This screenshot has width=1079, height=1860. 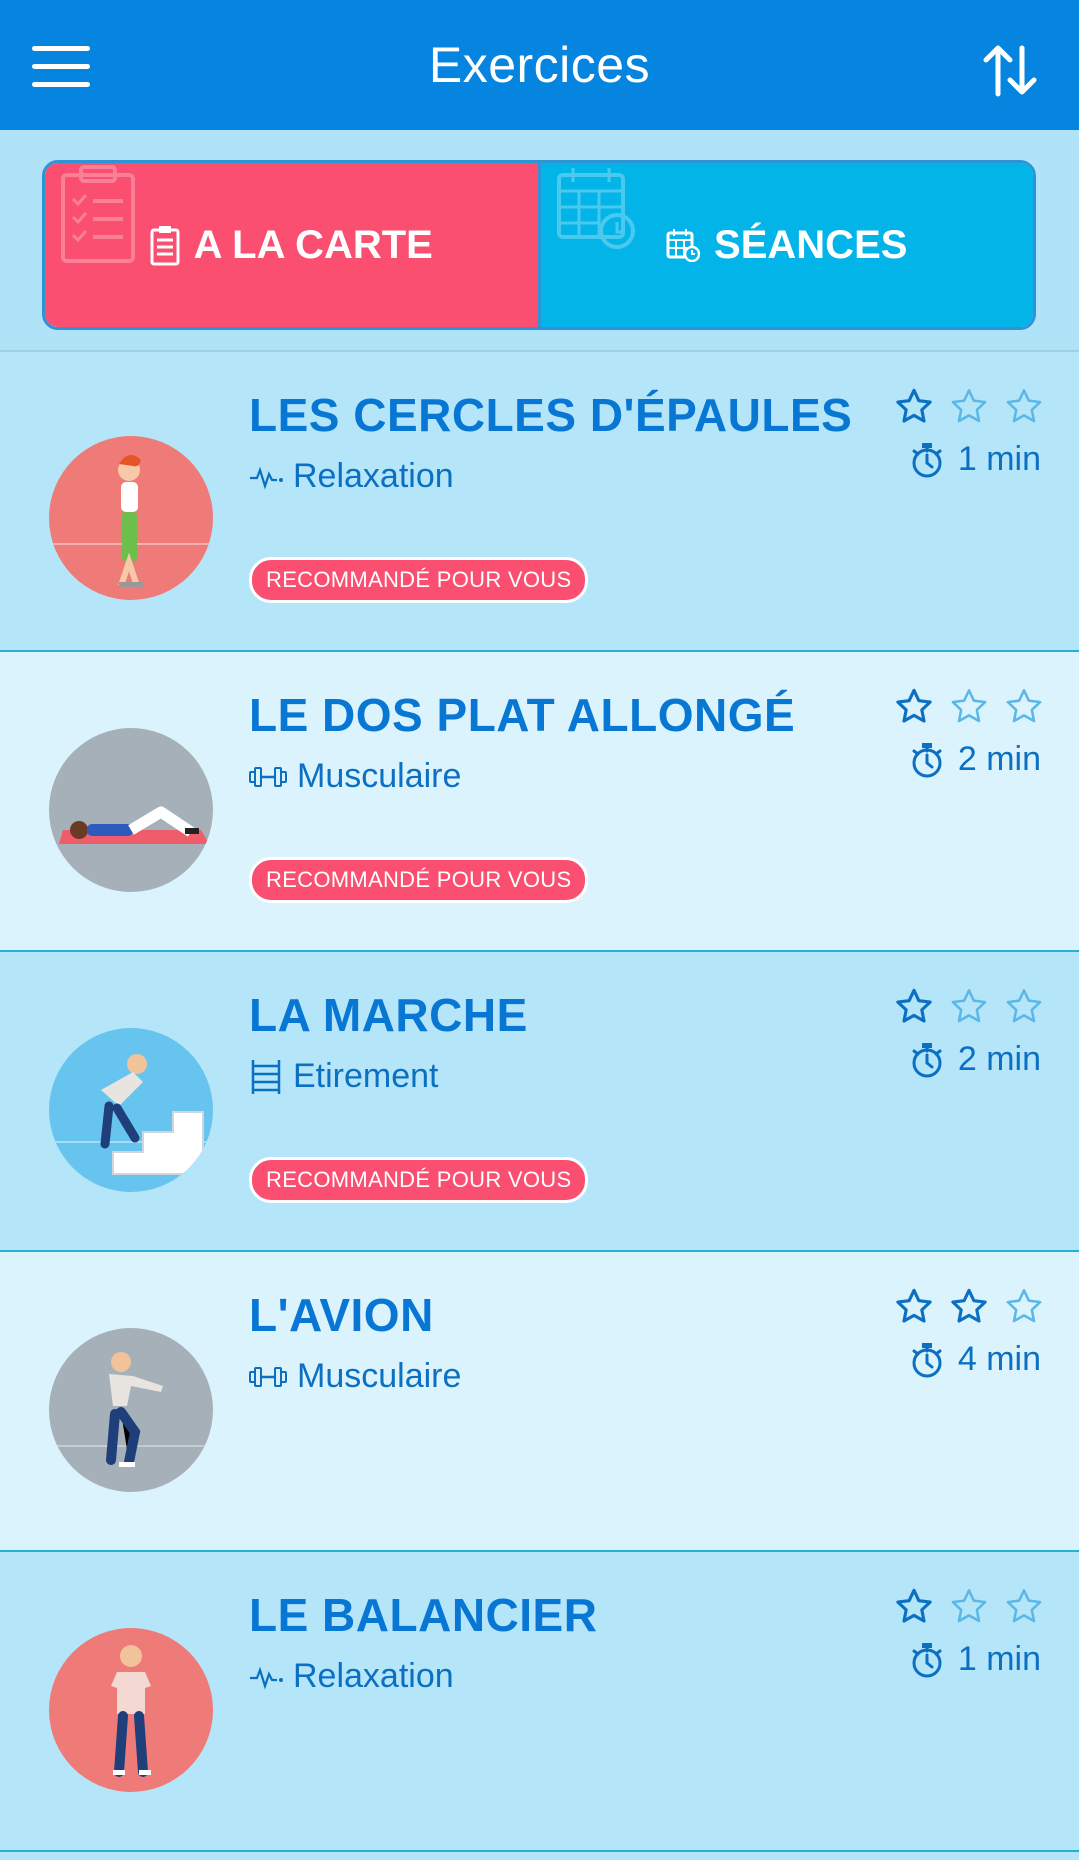 What do you see at coordinates (423, 1615) in the screenshot?
I see `exercise-title: LE BALANCIER` at bounding box center [423, 1615].